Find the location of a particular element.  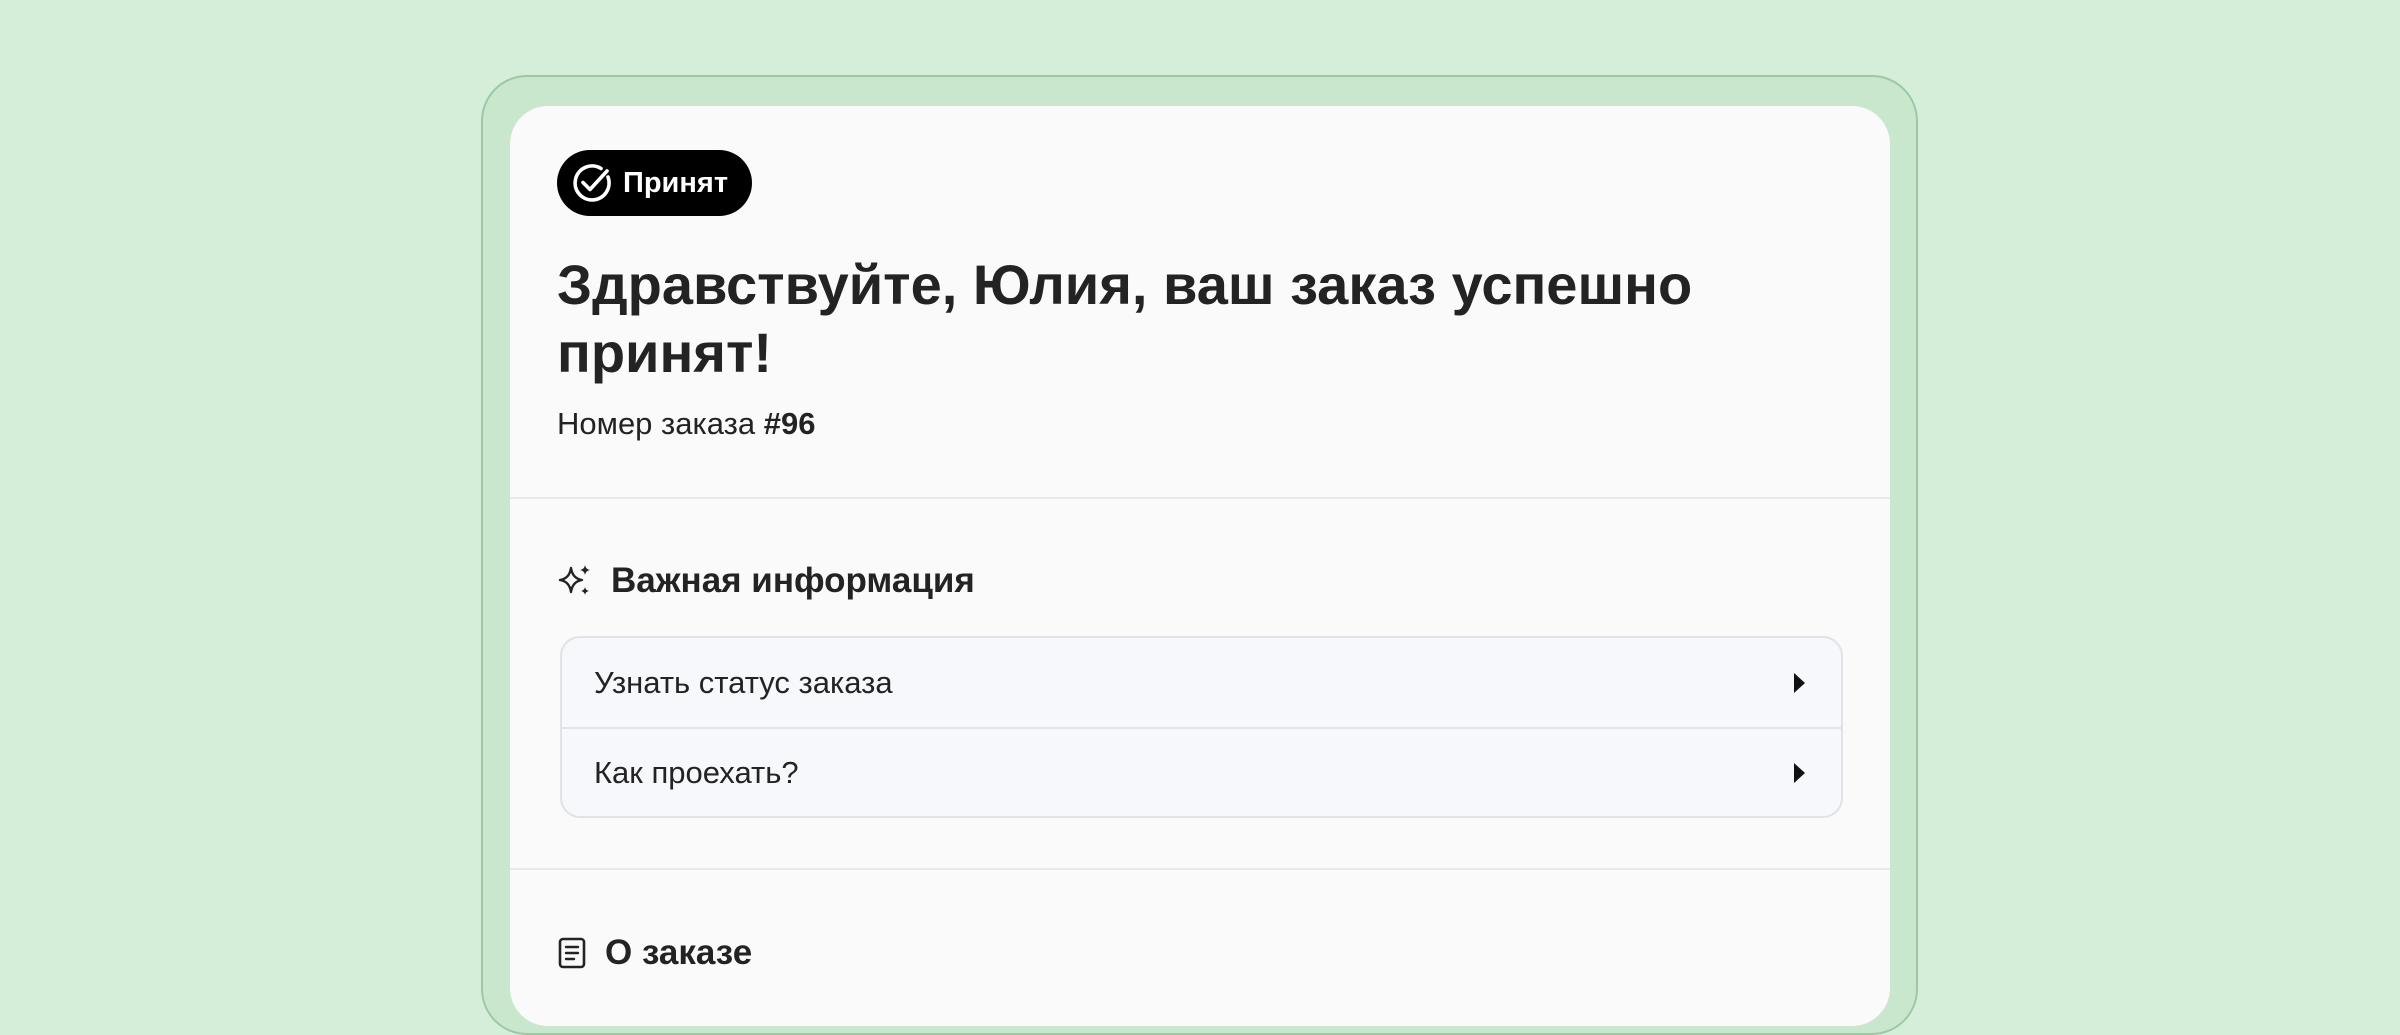

status-badge: Принят is located at coordinates (655, 183).